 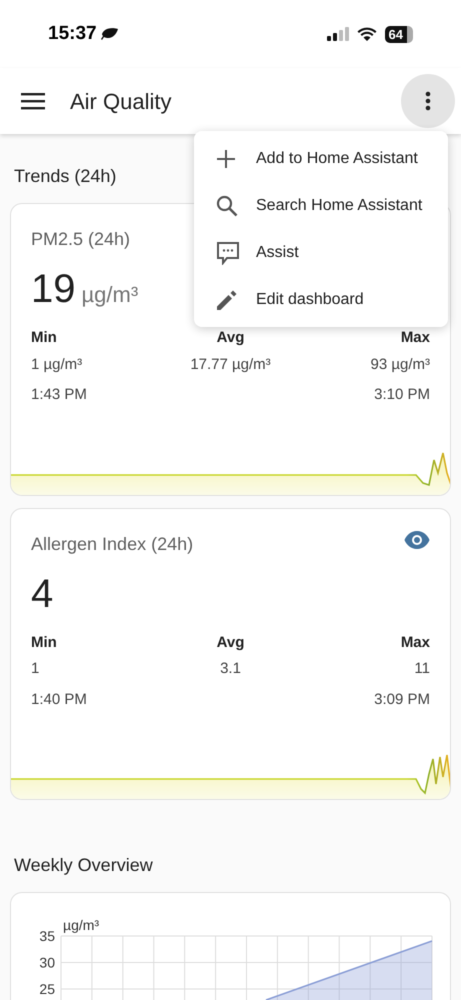 What do you see at coordinates (422, 669) in the screenshot?
I see `stat-value: 11` at bounding box center [422, 669].